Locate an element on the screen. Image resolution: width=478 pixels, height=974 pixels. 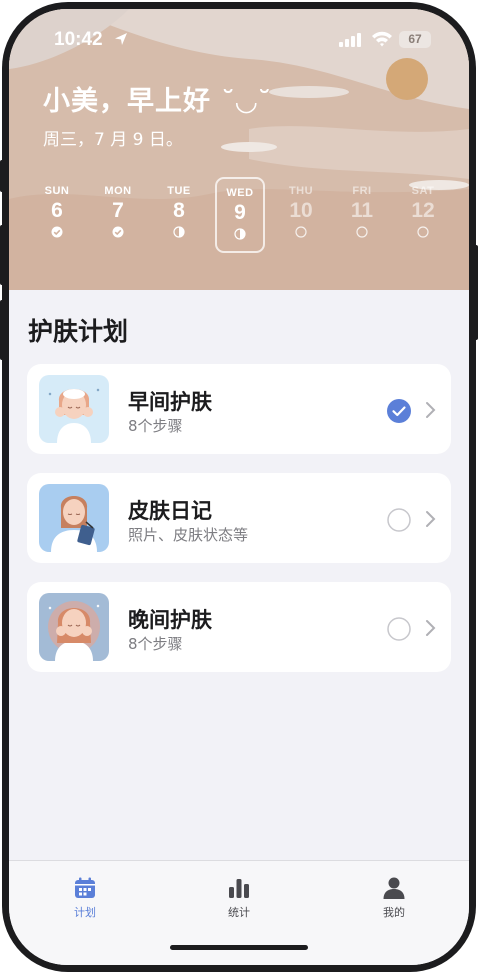
day-tue: TUE 8 is located at coordinates (179, 215).